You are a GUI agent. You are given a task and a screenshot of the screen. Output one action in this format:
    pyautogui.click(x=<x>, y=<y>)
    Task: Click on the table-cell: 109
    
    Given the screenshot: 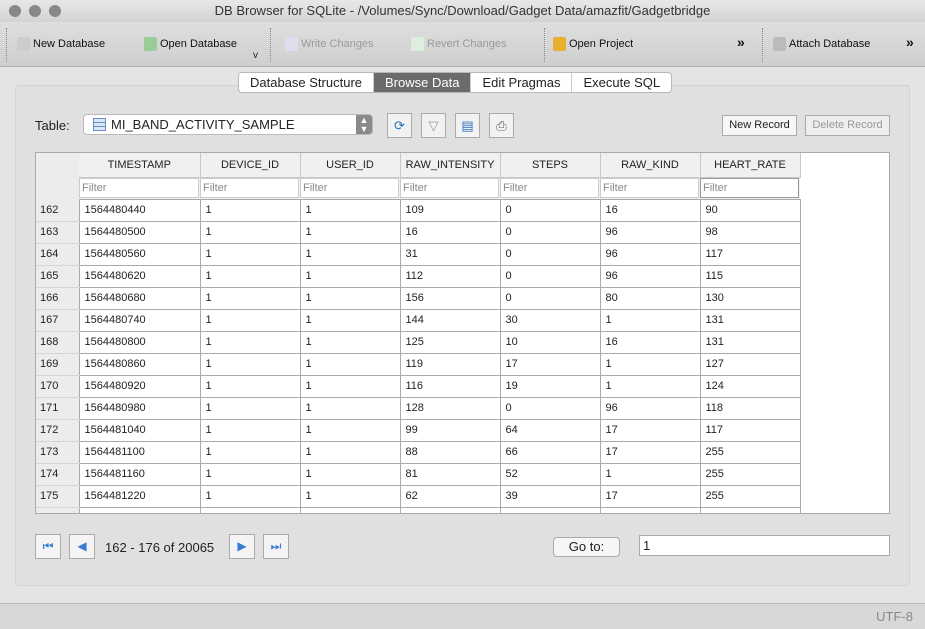 What is the action you would take?
    pyautogui.click(x=450, y=210)
    